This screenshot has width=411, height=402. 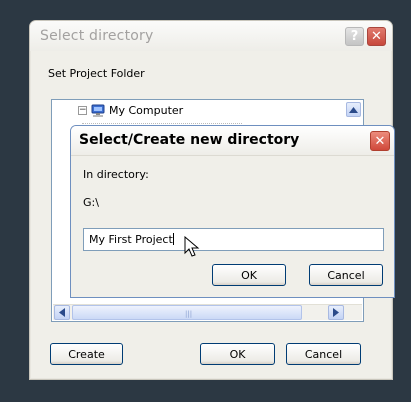 What do you see at coordinates (192, 246) in the screenshot?
I see `mouse-pointer-icon` at bounding box center [192, 246].